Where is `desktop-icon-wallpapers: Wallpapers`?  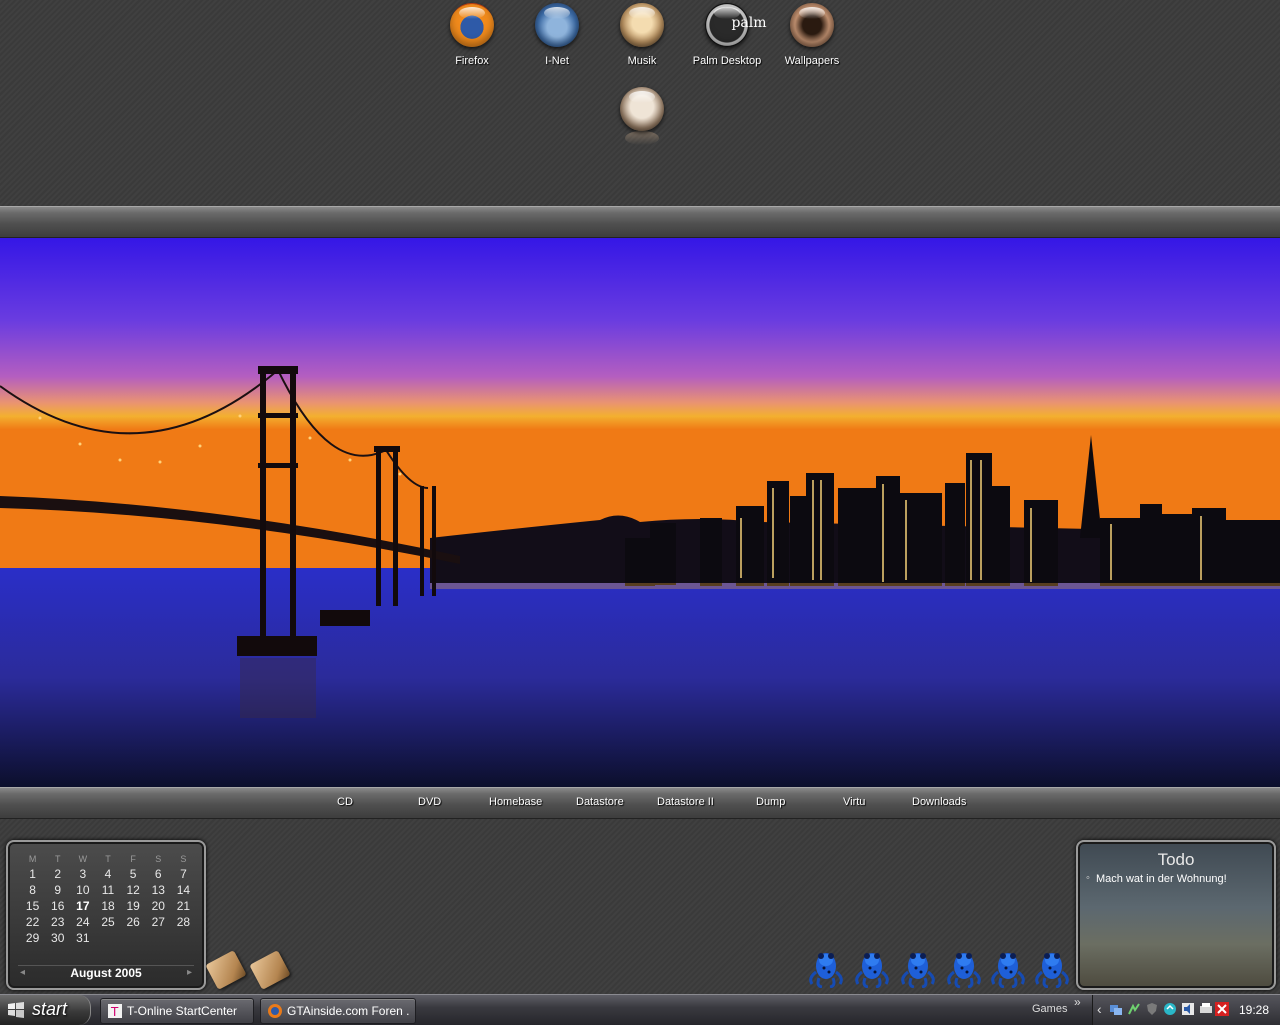 desktop-icon-wallpapers: Wallpapers is located at coordinates (812, 33).